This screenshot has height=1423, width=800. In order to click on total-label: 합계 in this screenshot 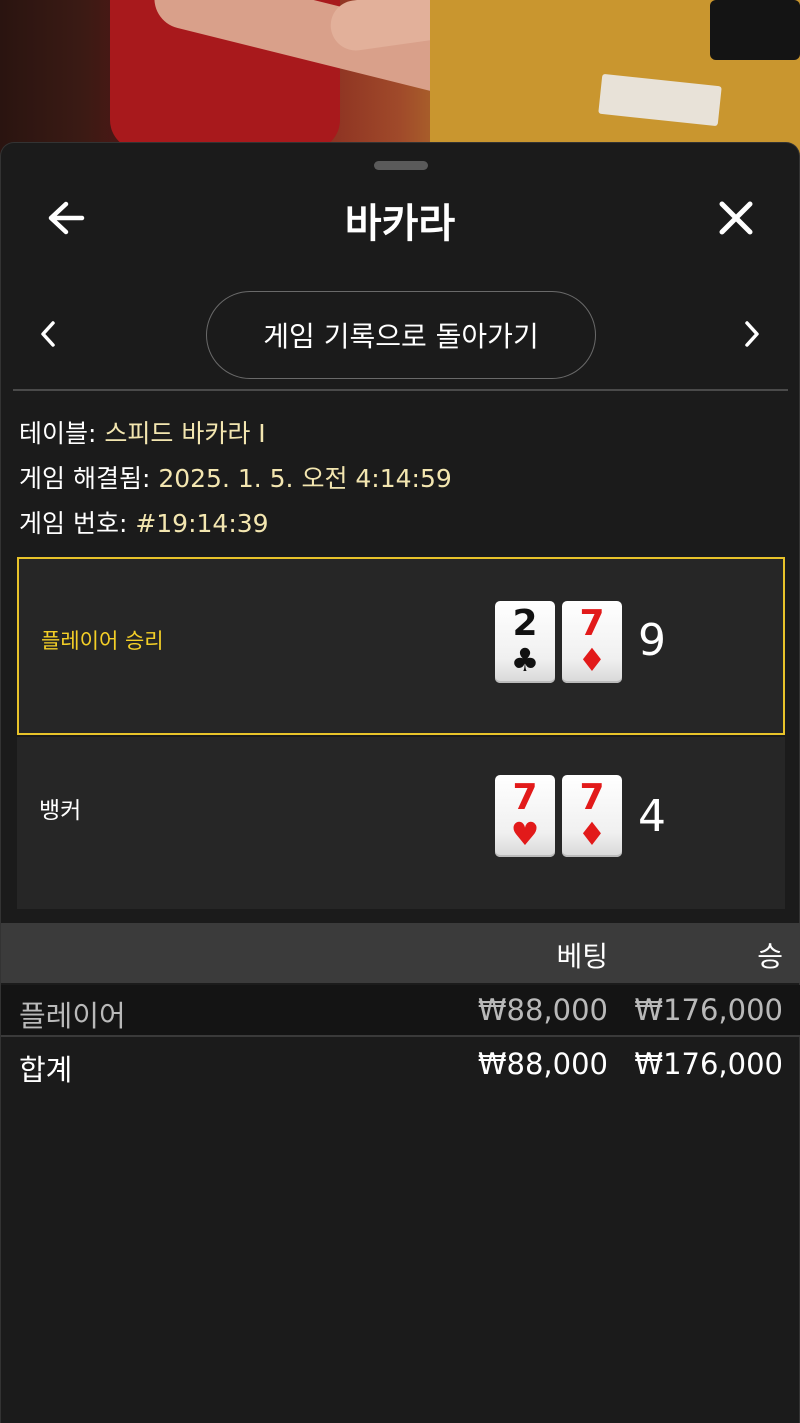, I will do `click(46, 1070)`.